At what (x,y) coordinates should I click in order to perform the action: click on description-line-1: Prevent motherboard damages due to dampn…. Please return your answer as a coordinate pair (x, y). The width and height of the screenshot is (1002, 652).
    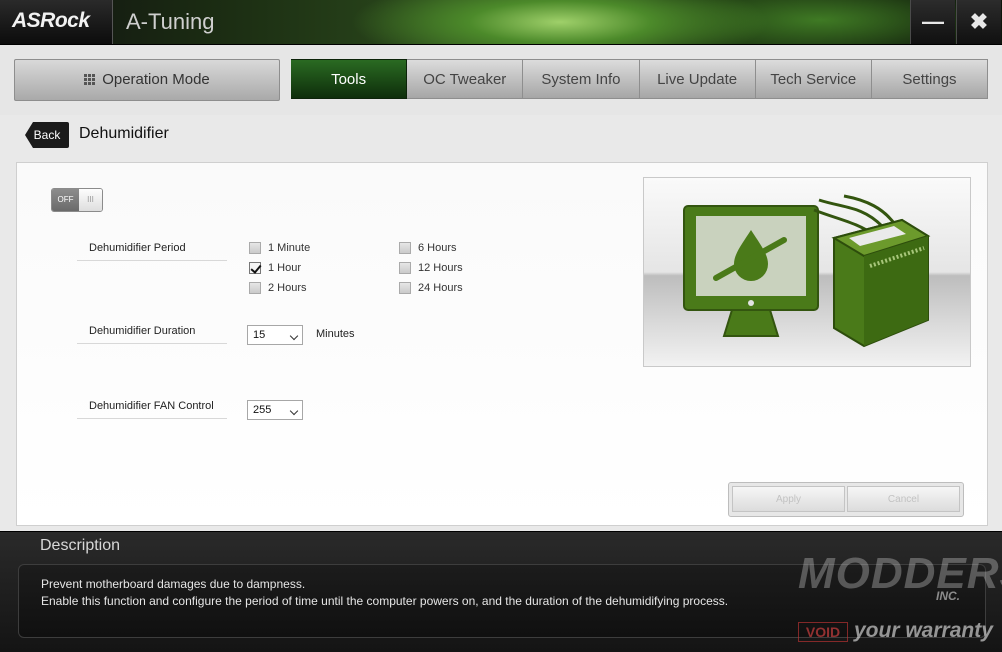
    Looking at the image, I should click on (173, 584).